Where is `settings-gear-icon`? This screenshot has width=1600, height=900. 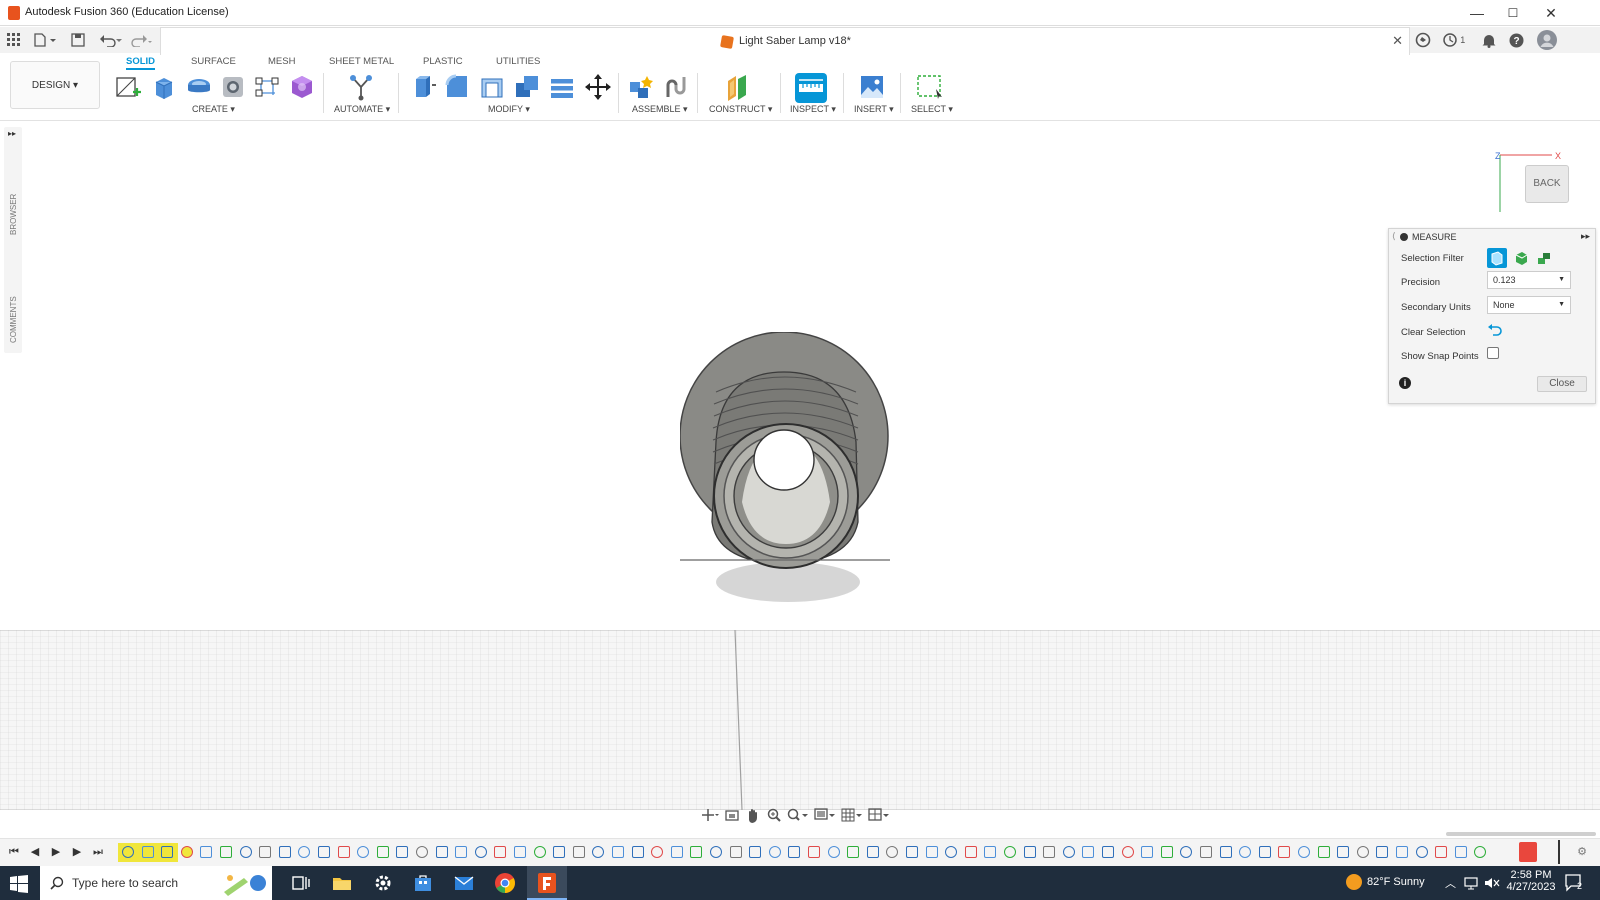
settings-gear-icon is located at coordinates (383, 883).